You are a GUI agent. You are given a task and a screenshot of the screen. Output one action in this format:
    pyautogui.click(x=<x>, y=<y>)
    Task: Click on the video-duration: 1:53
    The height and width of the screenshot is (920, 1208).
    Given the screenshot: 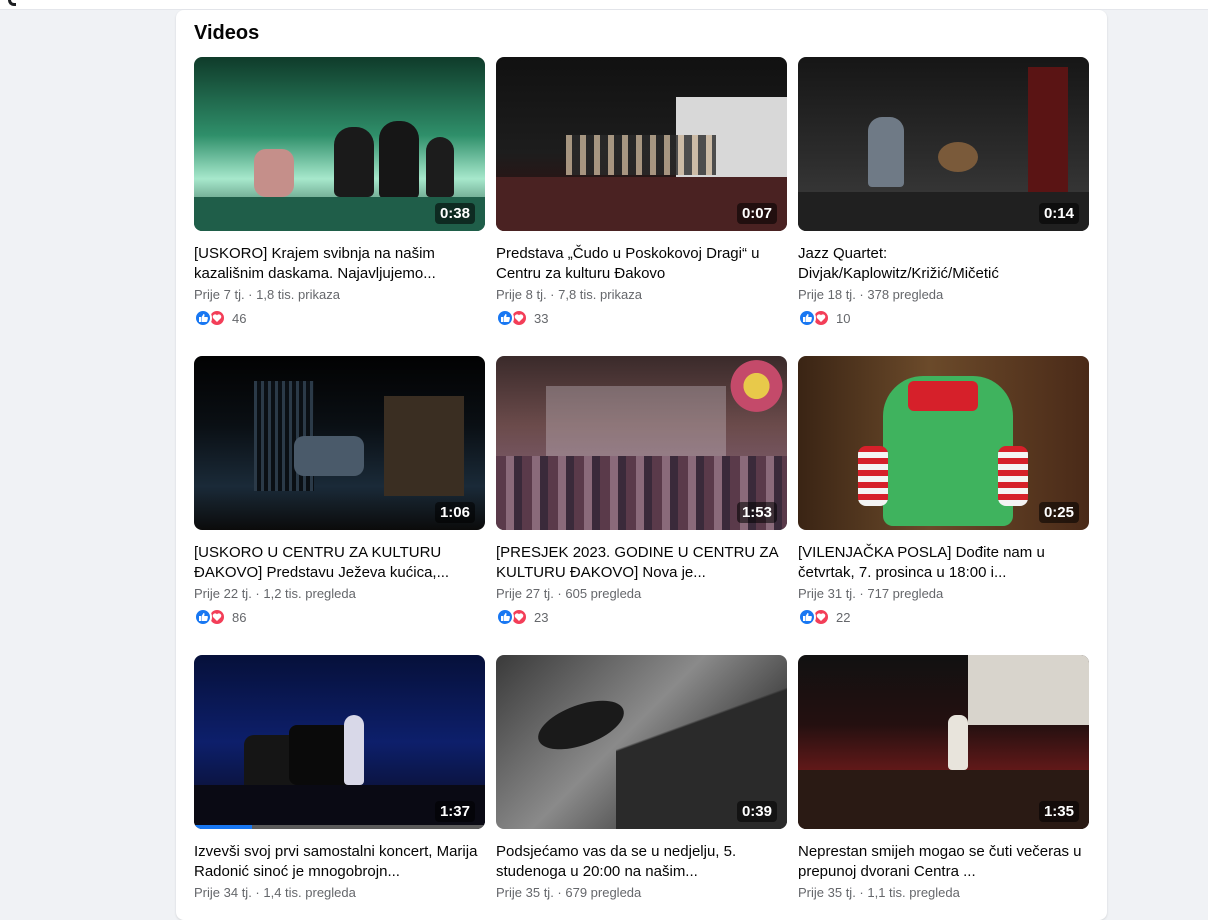 What is the action you would take?
    pyautogui.click(x=756, y=512)
    